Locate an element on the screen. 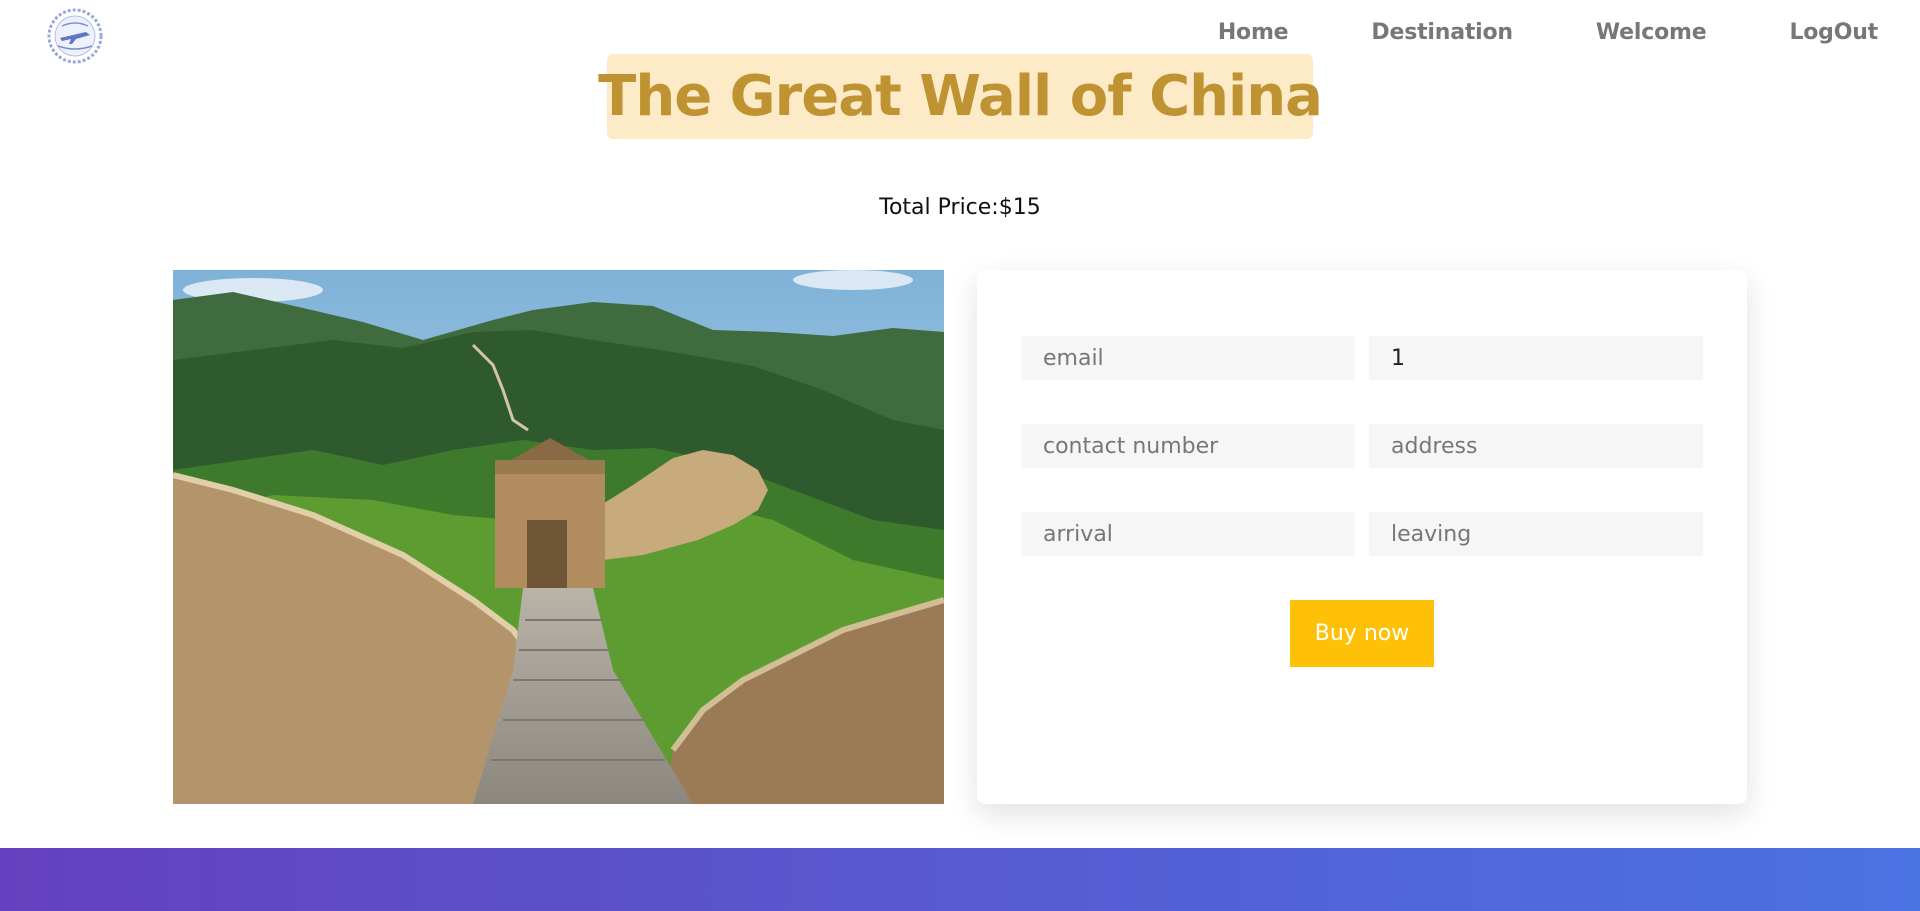  nav-welcome-link: Welcome is located at coordinates (1651, 32).